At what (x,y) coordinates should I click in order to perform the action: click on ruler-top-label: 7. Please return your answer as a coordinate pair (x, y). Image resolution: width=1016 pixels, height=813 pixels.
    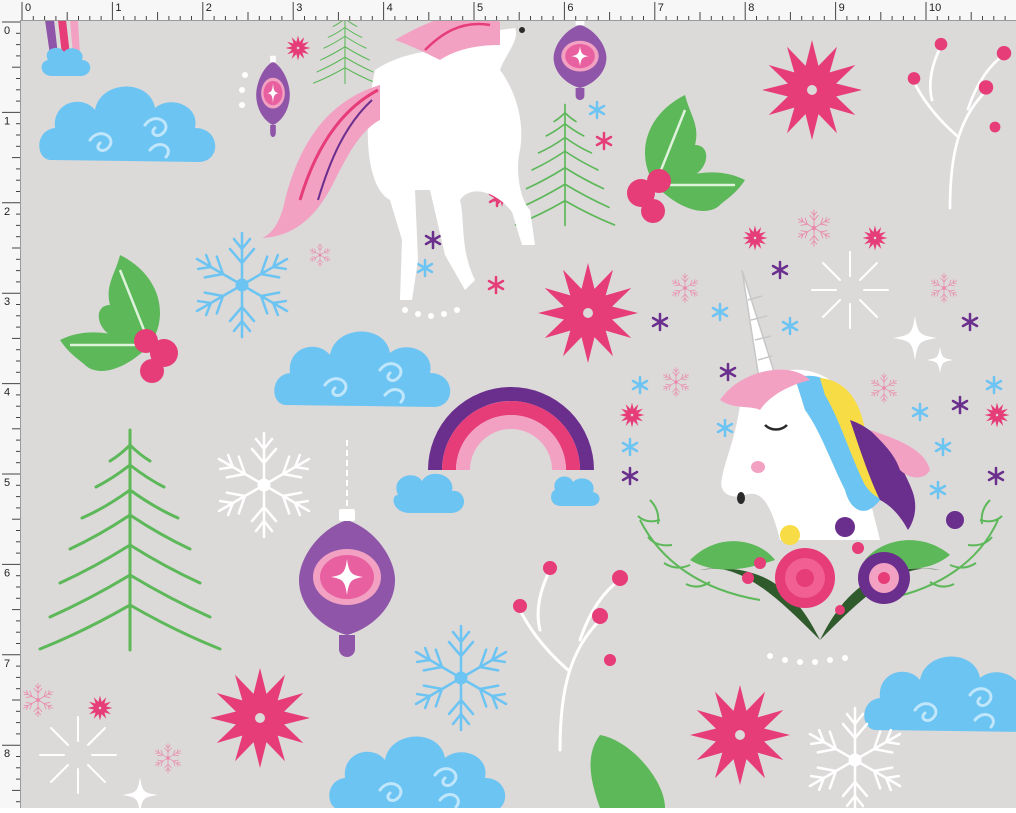
    Looking at the image, I should click on (661, 8).